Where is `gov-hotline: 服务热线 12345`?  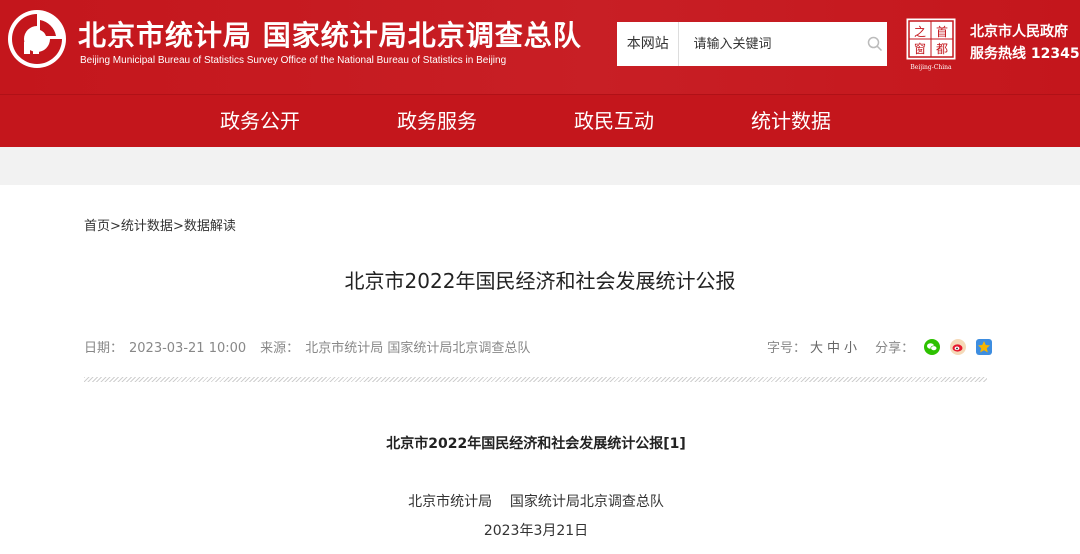
gov-hotline: 服务热线 12345 is located at coordinates (1025, 54).